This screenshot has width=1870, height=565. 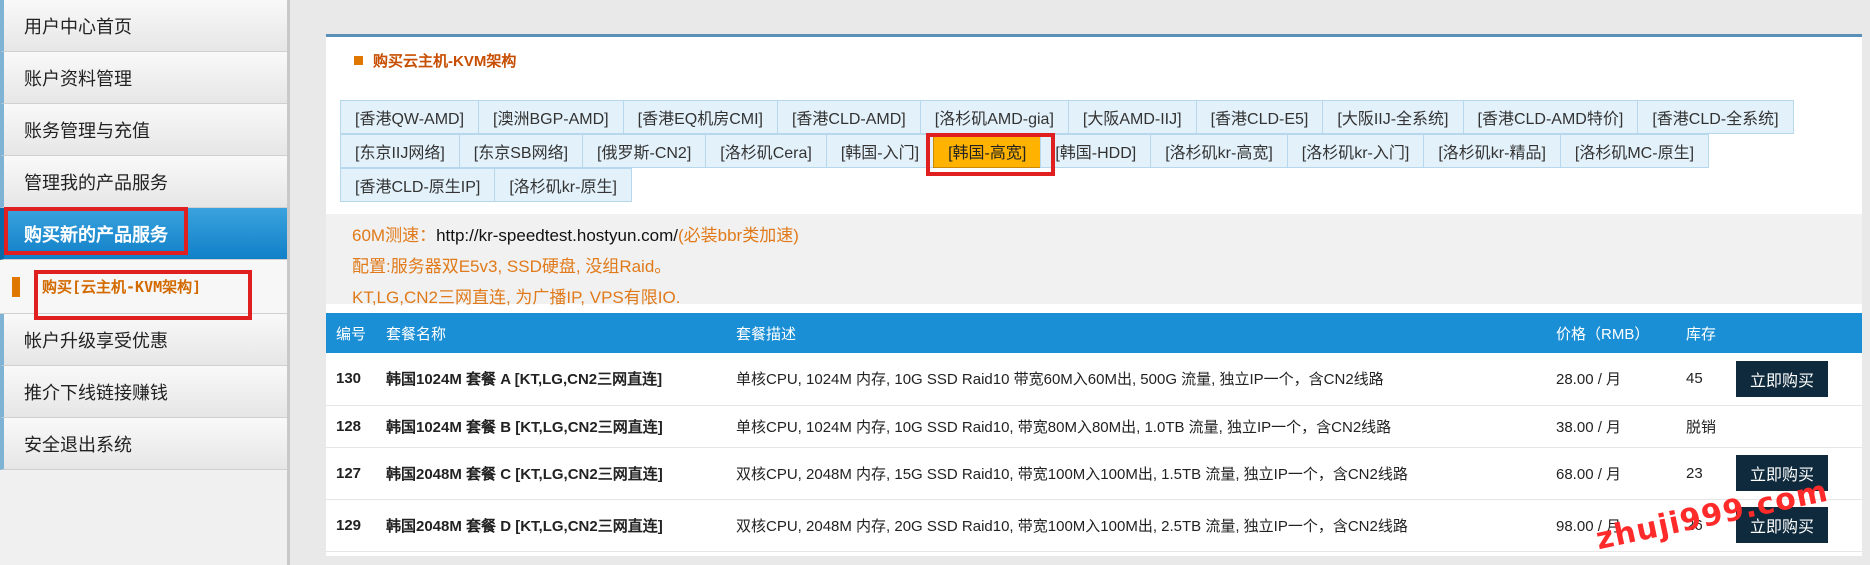 What do you see at coordinates (1799, 333) in the screenshot?
I see `col-action` at bounding box center [1799, 333].